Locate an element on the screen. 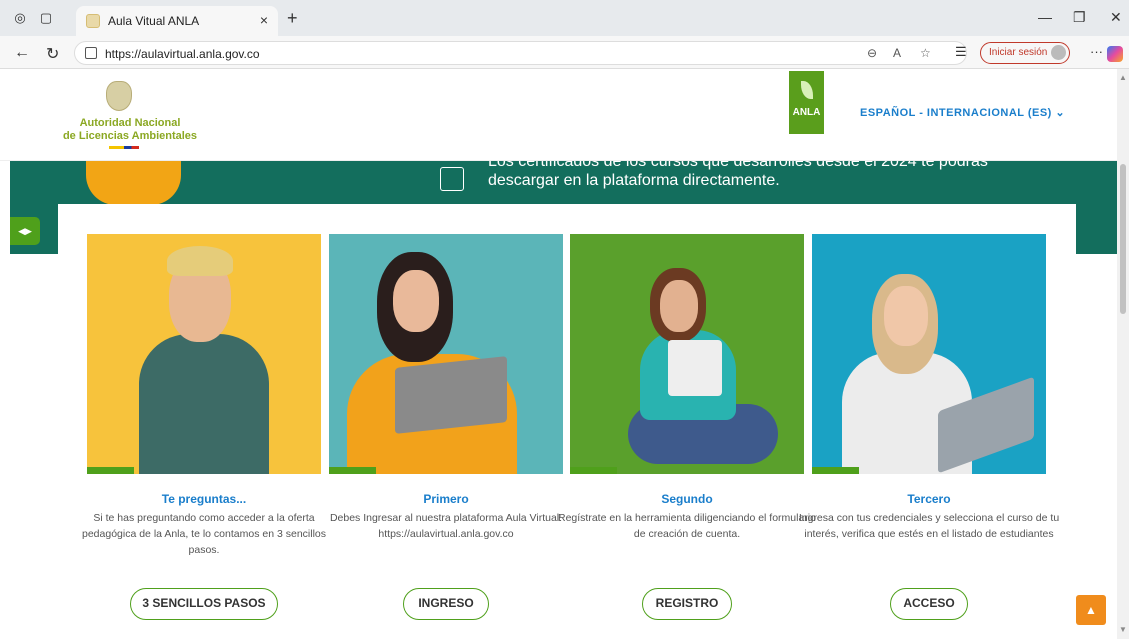 The width and height of the screenshot is (1129, 639). hero-text-line2: descargar en la plataforma directamente. is located at coordinates (634, 180).